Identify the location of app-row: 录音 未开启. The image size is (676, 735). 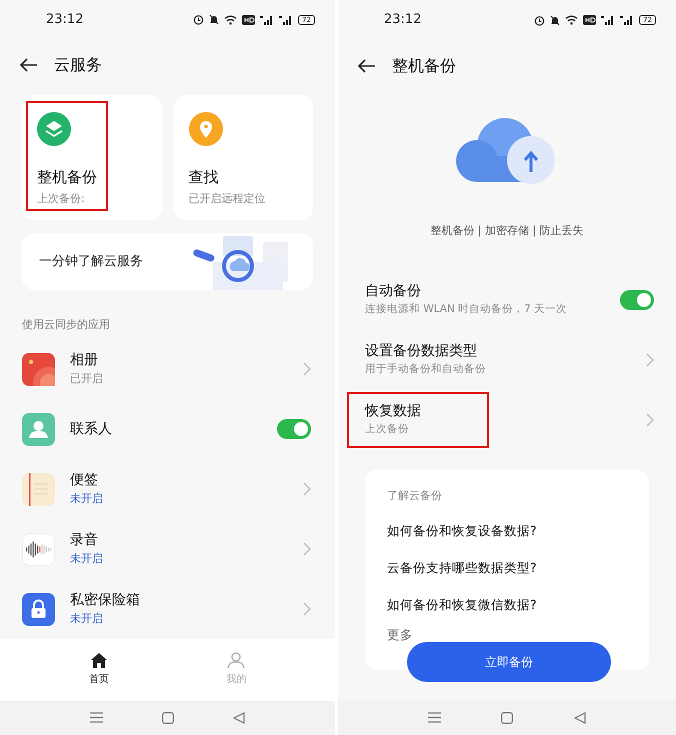
(167, 549).